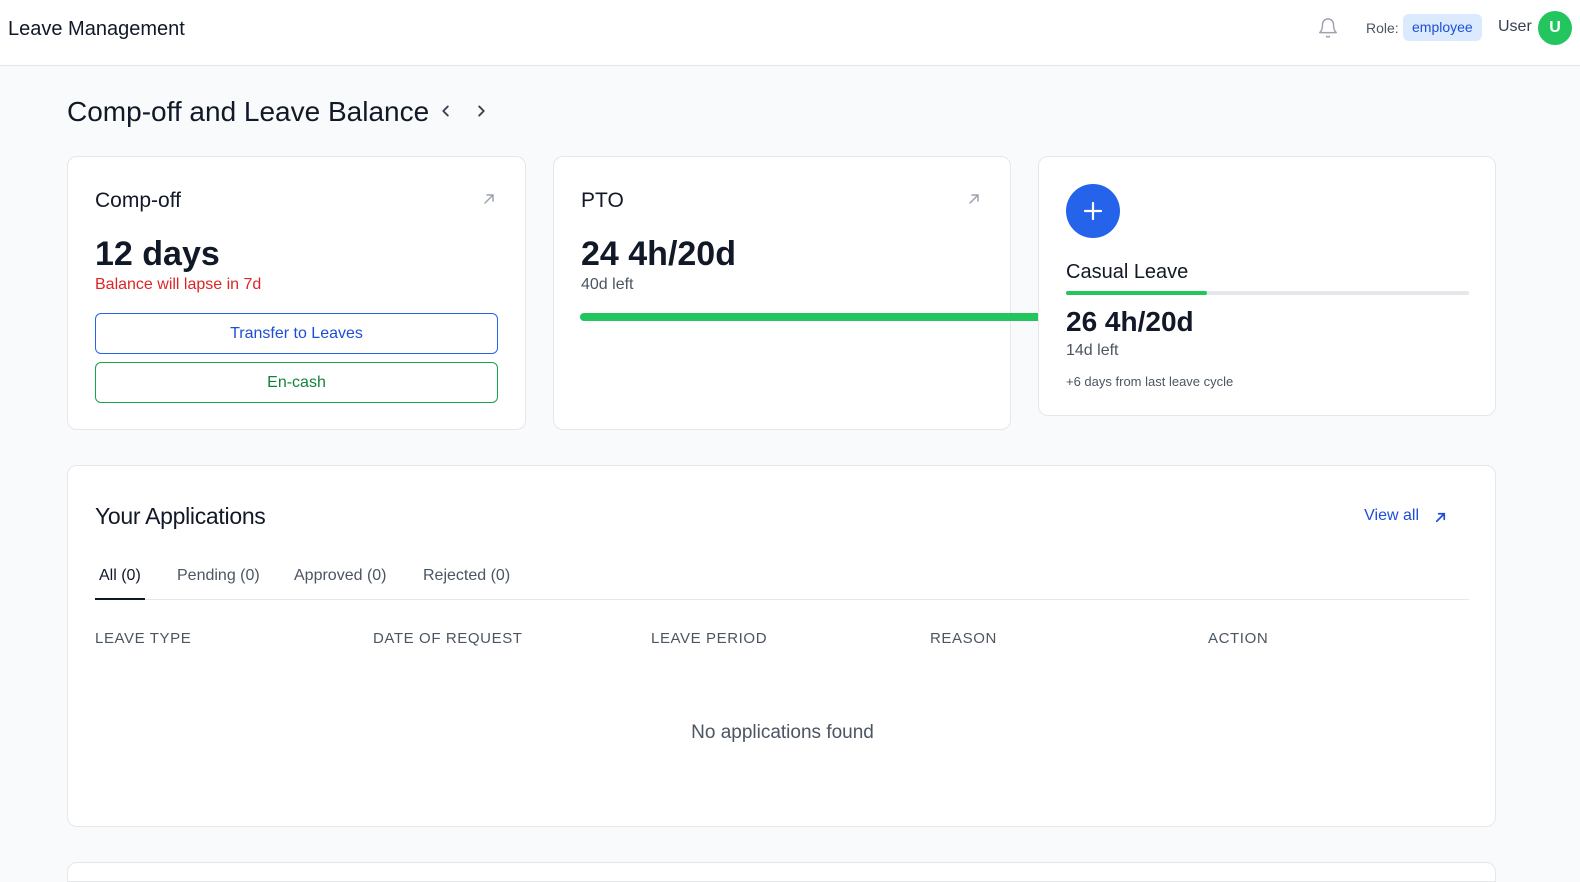 This screenshot has height=882, width=1580. Describe the element at coordinates (1127, 272) in the screenshot. I see `casual-leave-title: Casual Leave` at that location.